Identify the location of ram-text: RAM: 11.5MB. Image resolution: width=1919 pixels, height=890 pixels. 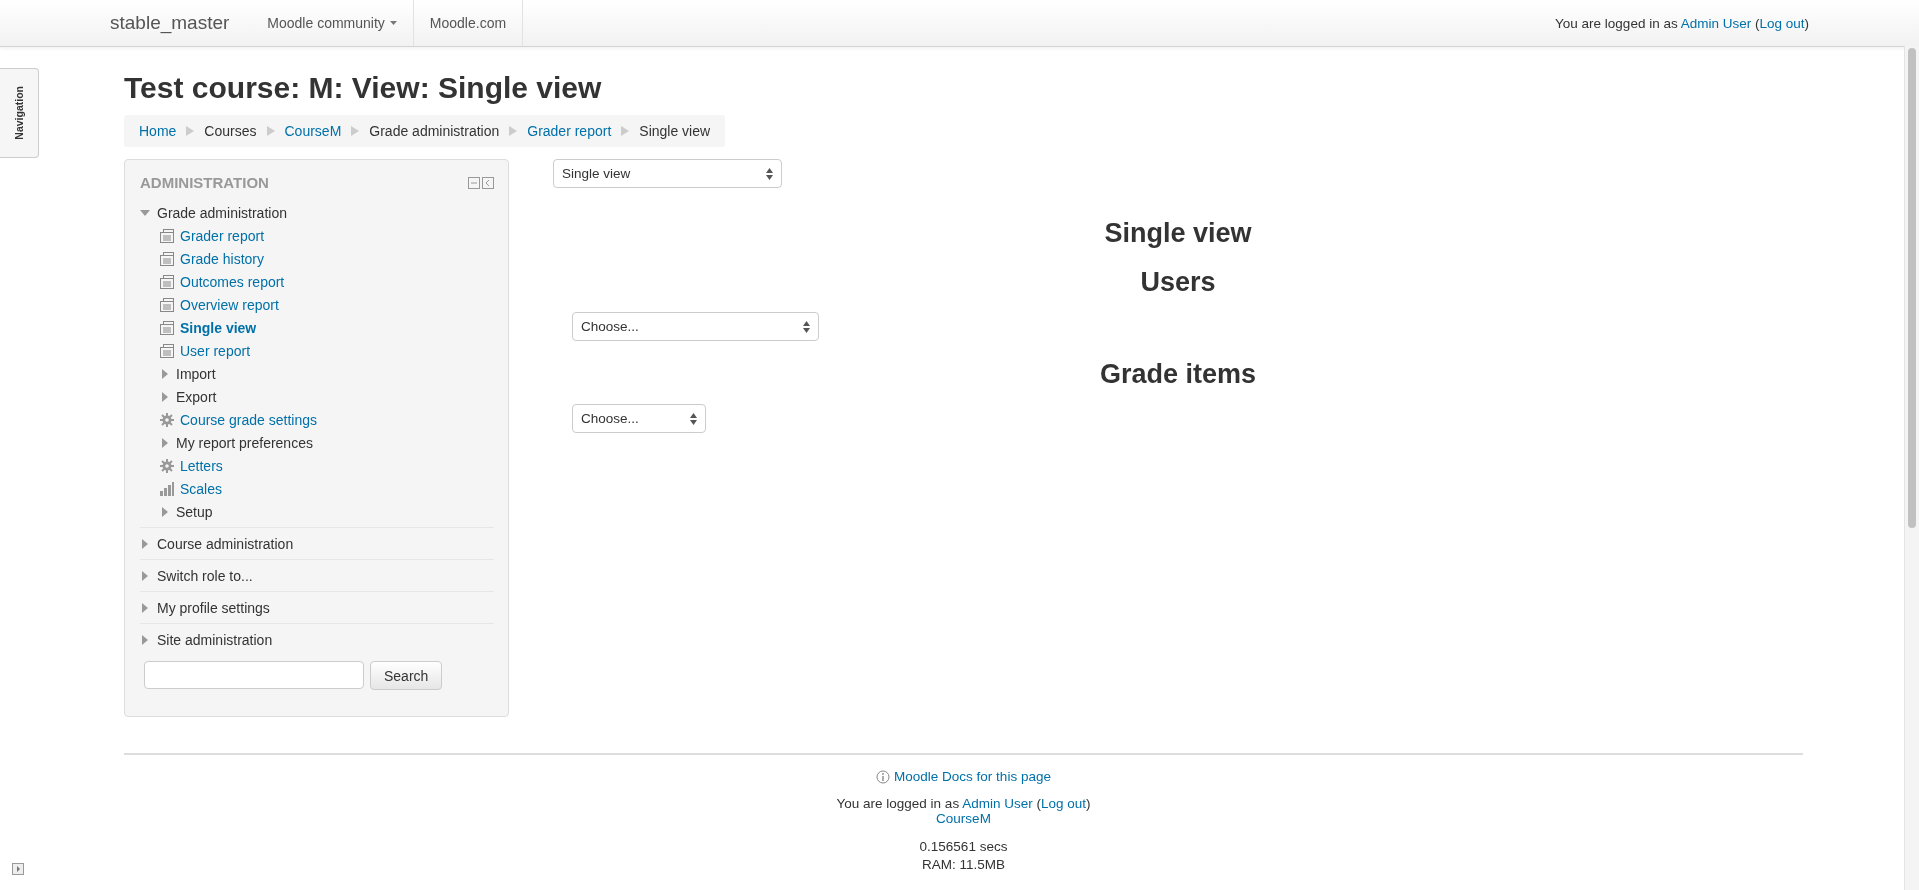
(963, 865).